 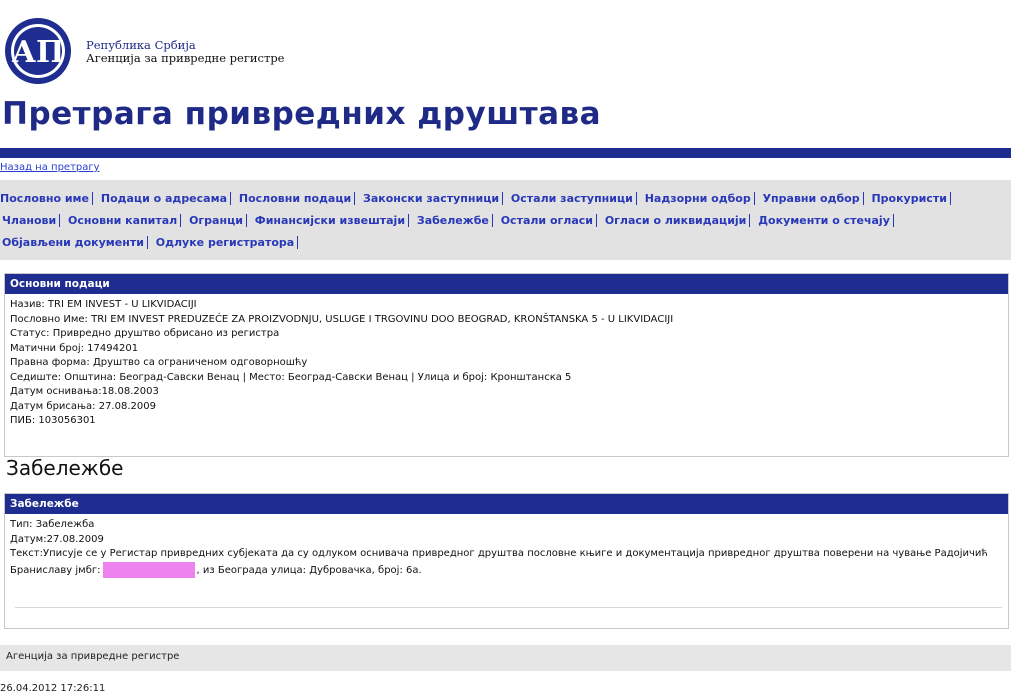 I want to click on notes-heading: Забележбе, so click(x=506, y=504).